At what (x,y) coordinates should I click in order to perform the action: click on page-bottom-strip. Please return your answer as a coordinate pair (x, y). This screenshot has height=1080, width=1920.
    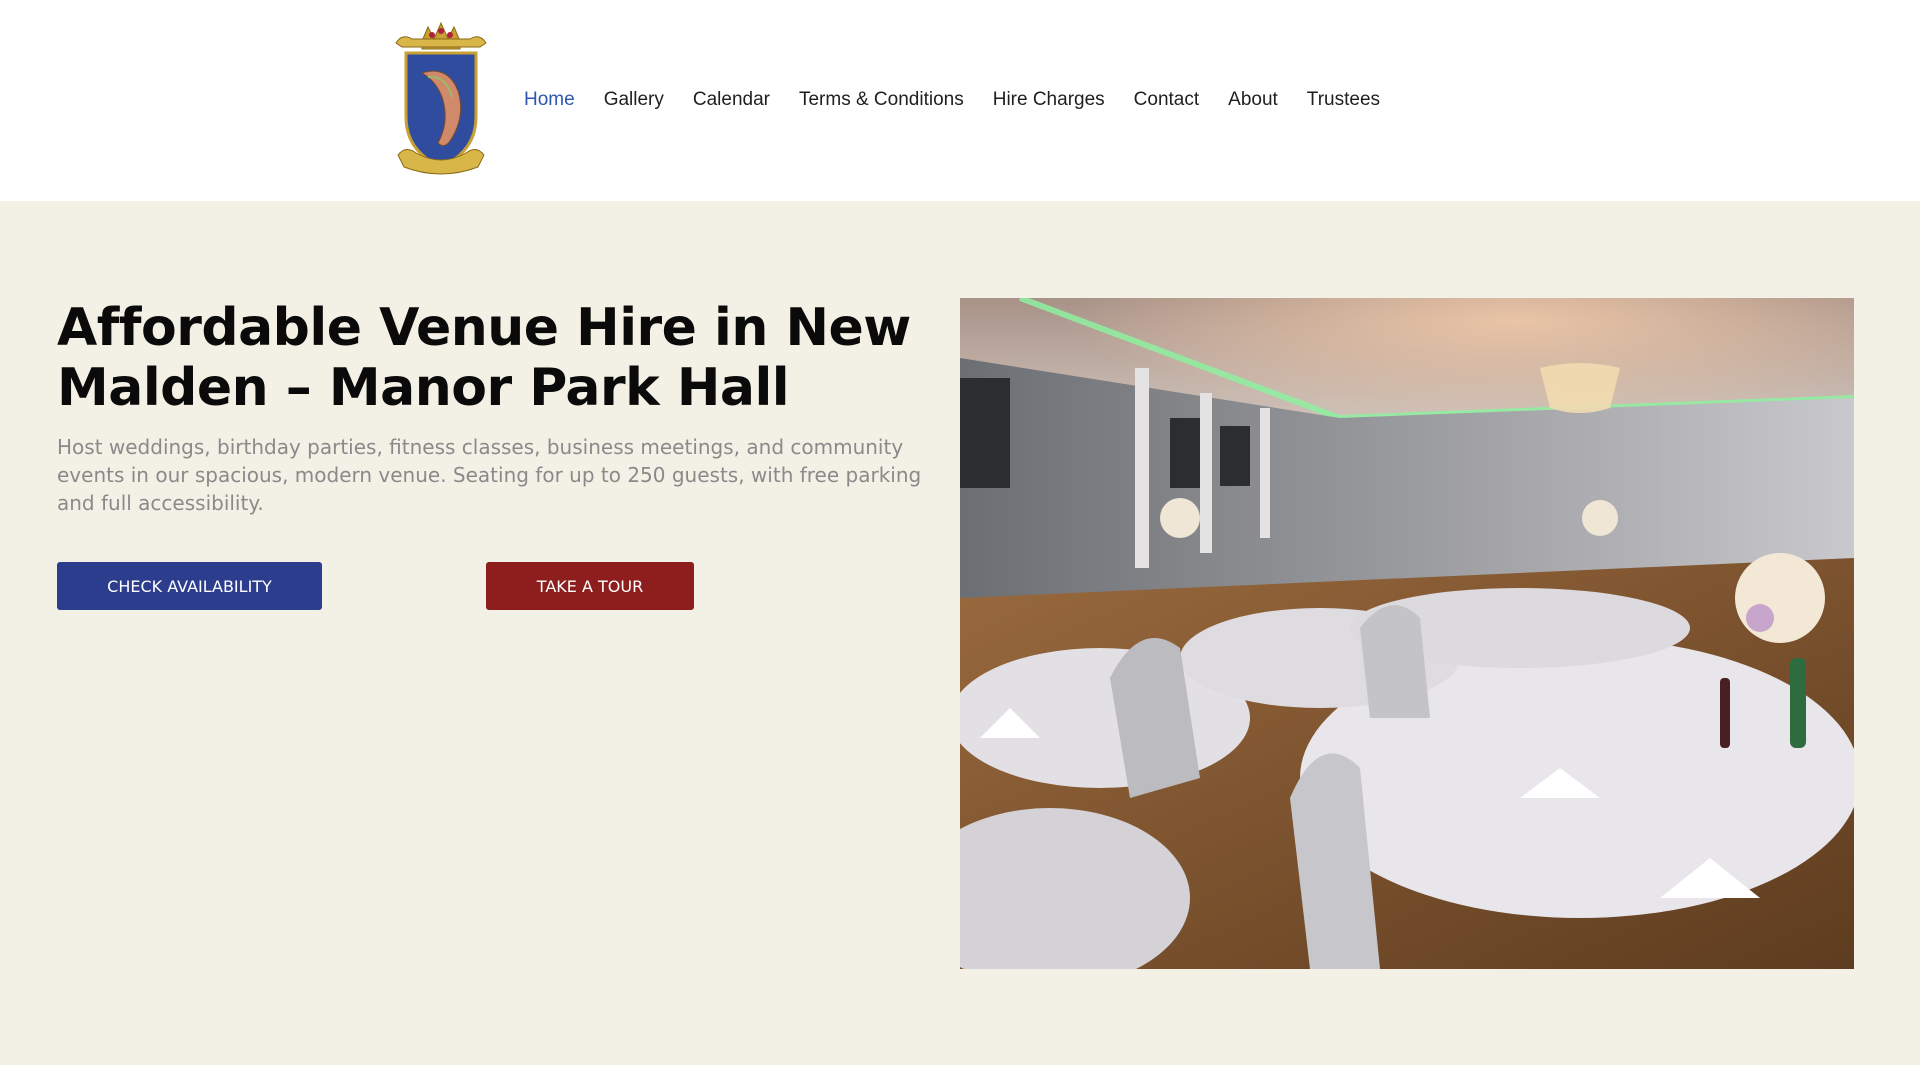
    Looking at the image, I should click on (960, 1072).